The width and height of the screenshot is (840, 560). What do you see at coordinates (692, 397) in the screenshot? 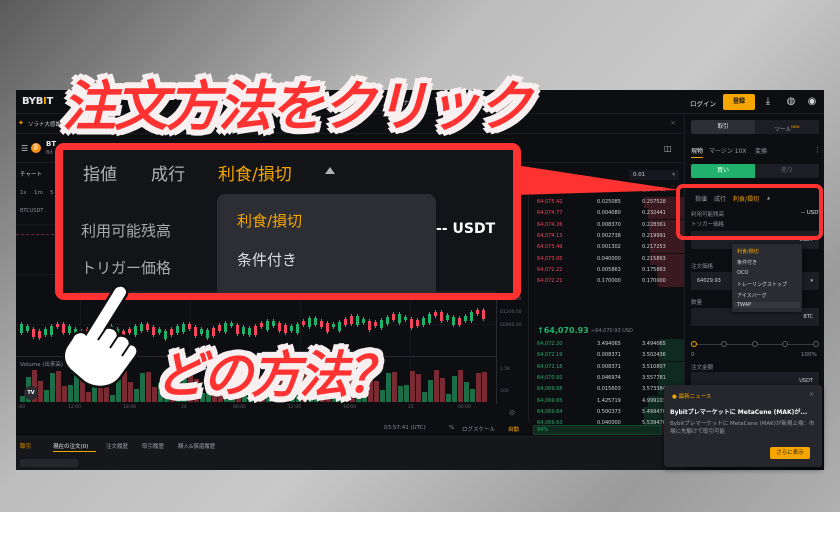
I see `news-header: ● 最新ニュース` at bounding box center [692, 397].